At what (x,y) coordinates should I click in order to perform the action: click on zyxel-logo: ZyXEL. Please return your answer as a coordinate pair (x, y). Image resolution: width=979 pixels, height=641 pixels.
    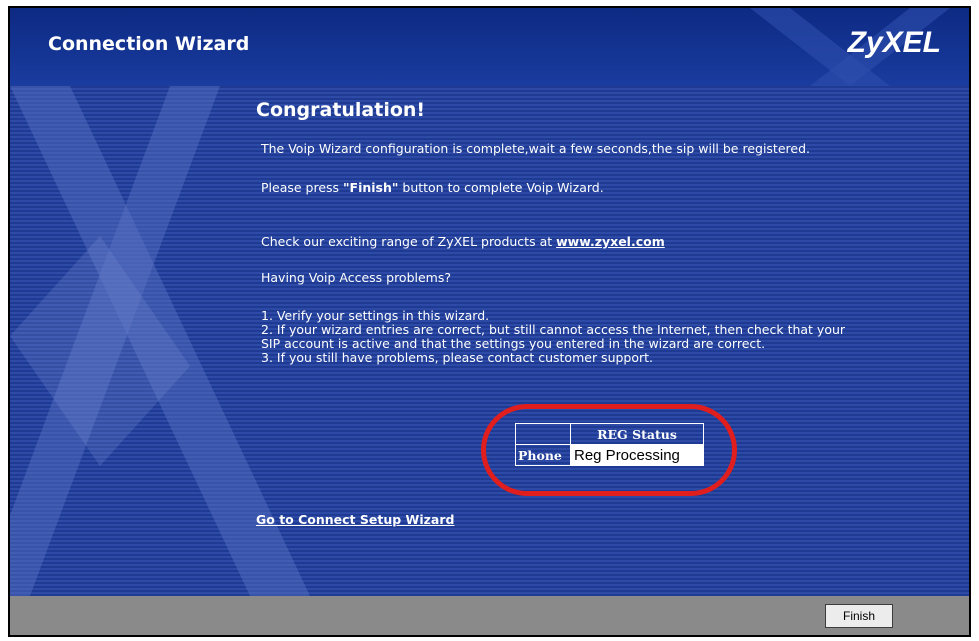
    Looking at the image, I should click on (894, 42).